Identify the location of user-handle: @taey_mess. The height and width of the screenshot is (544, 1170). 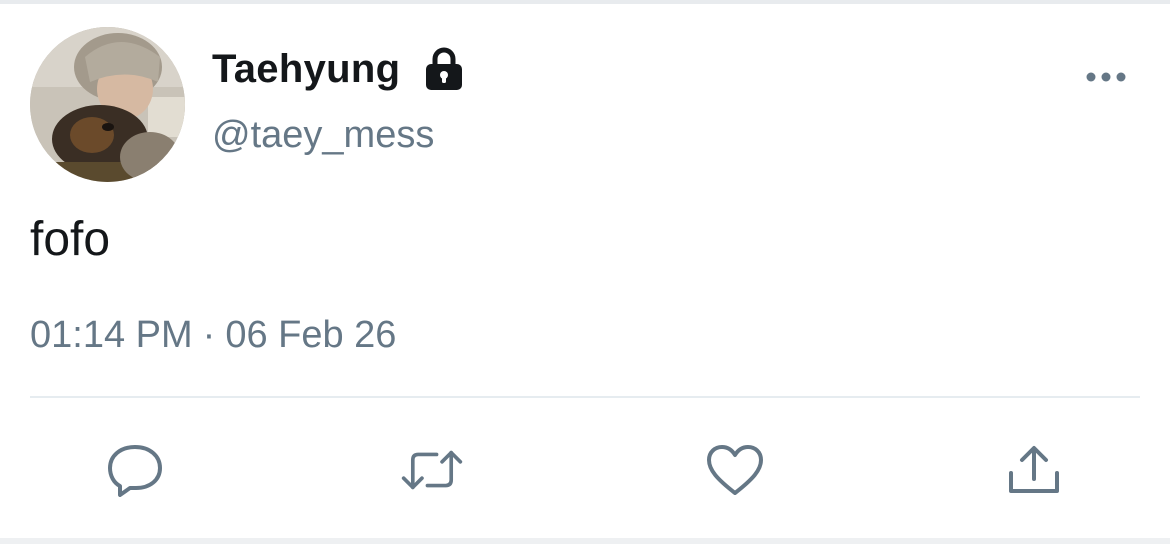
(323, 135).